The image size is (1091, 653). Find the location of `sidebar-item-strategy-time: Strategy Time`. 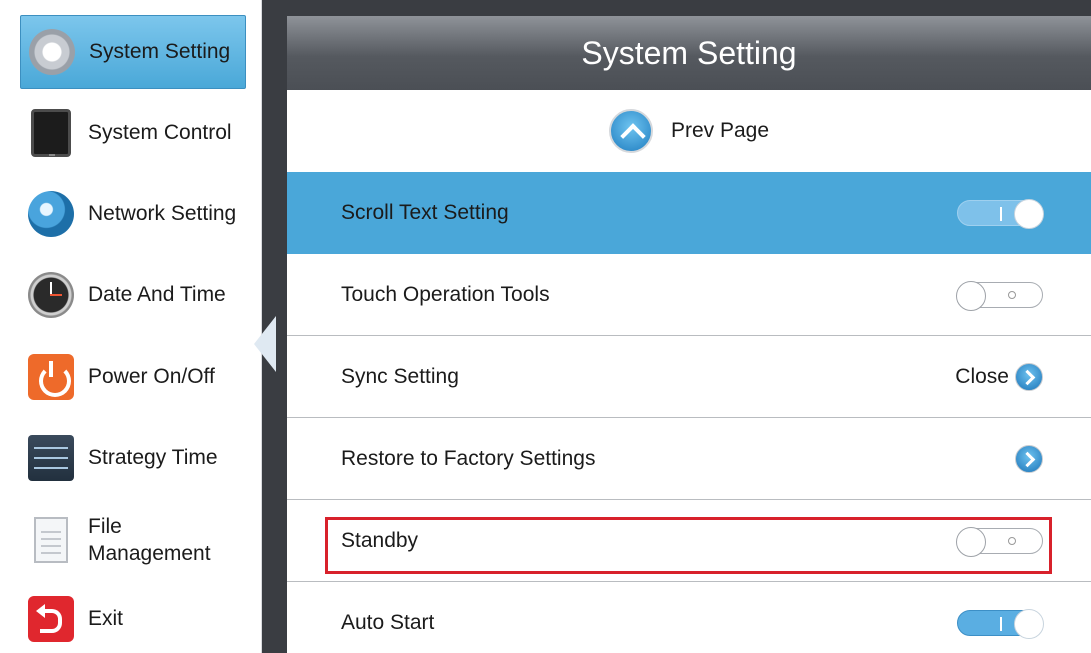

sidebar-item-strategy-time: Strategy Time is located at coordinates (133, 458).